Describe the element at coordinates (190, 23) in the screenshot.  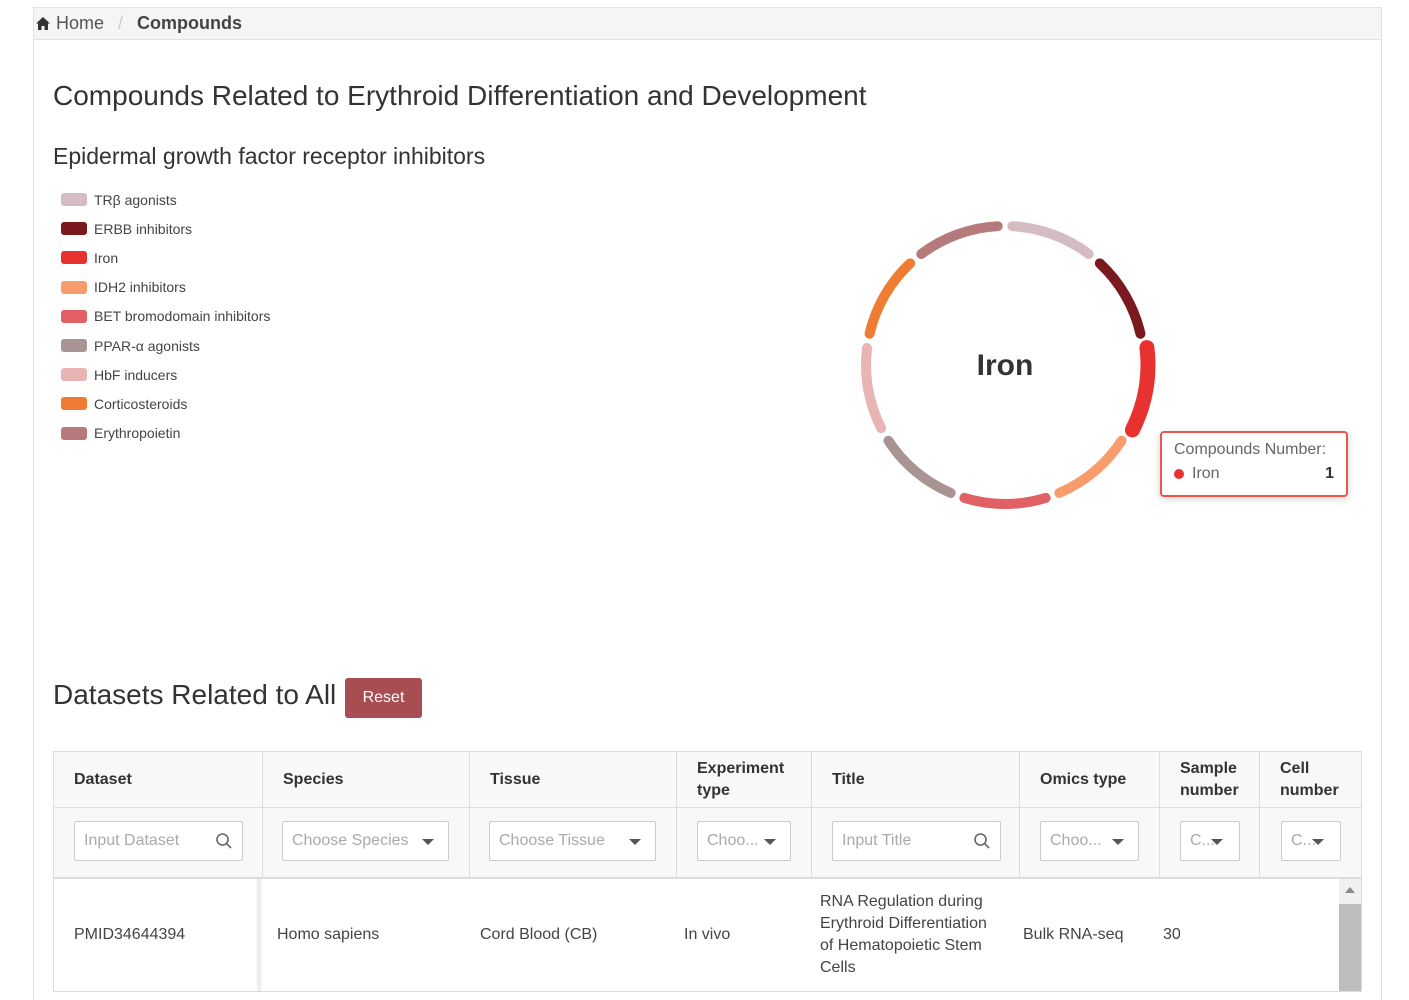
I see `breadcrumb-current: Compounds` at that location.